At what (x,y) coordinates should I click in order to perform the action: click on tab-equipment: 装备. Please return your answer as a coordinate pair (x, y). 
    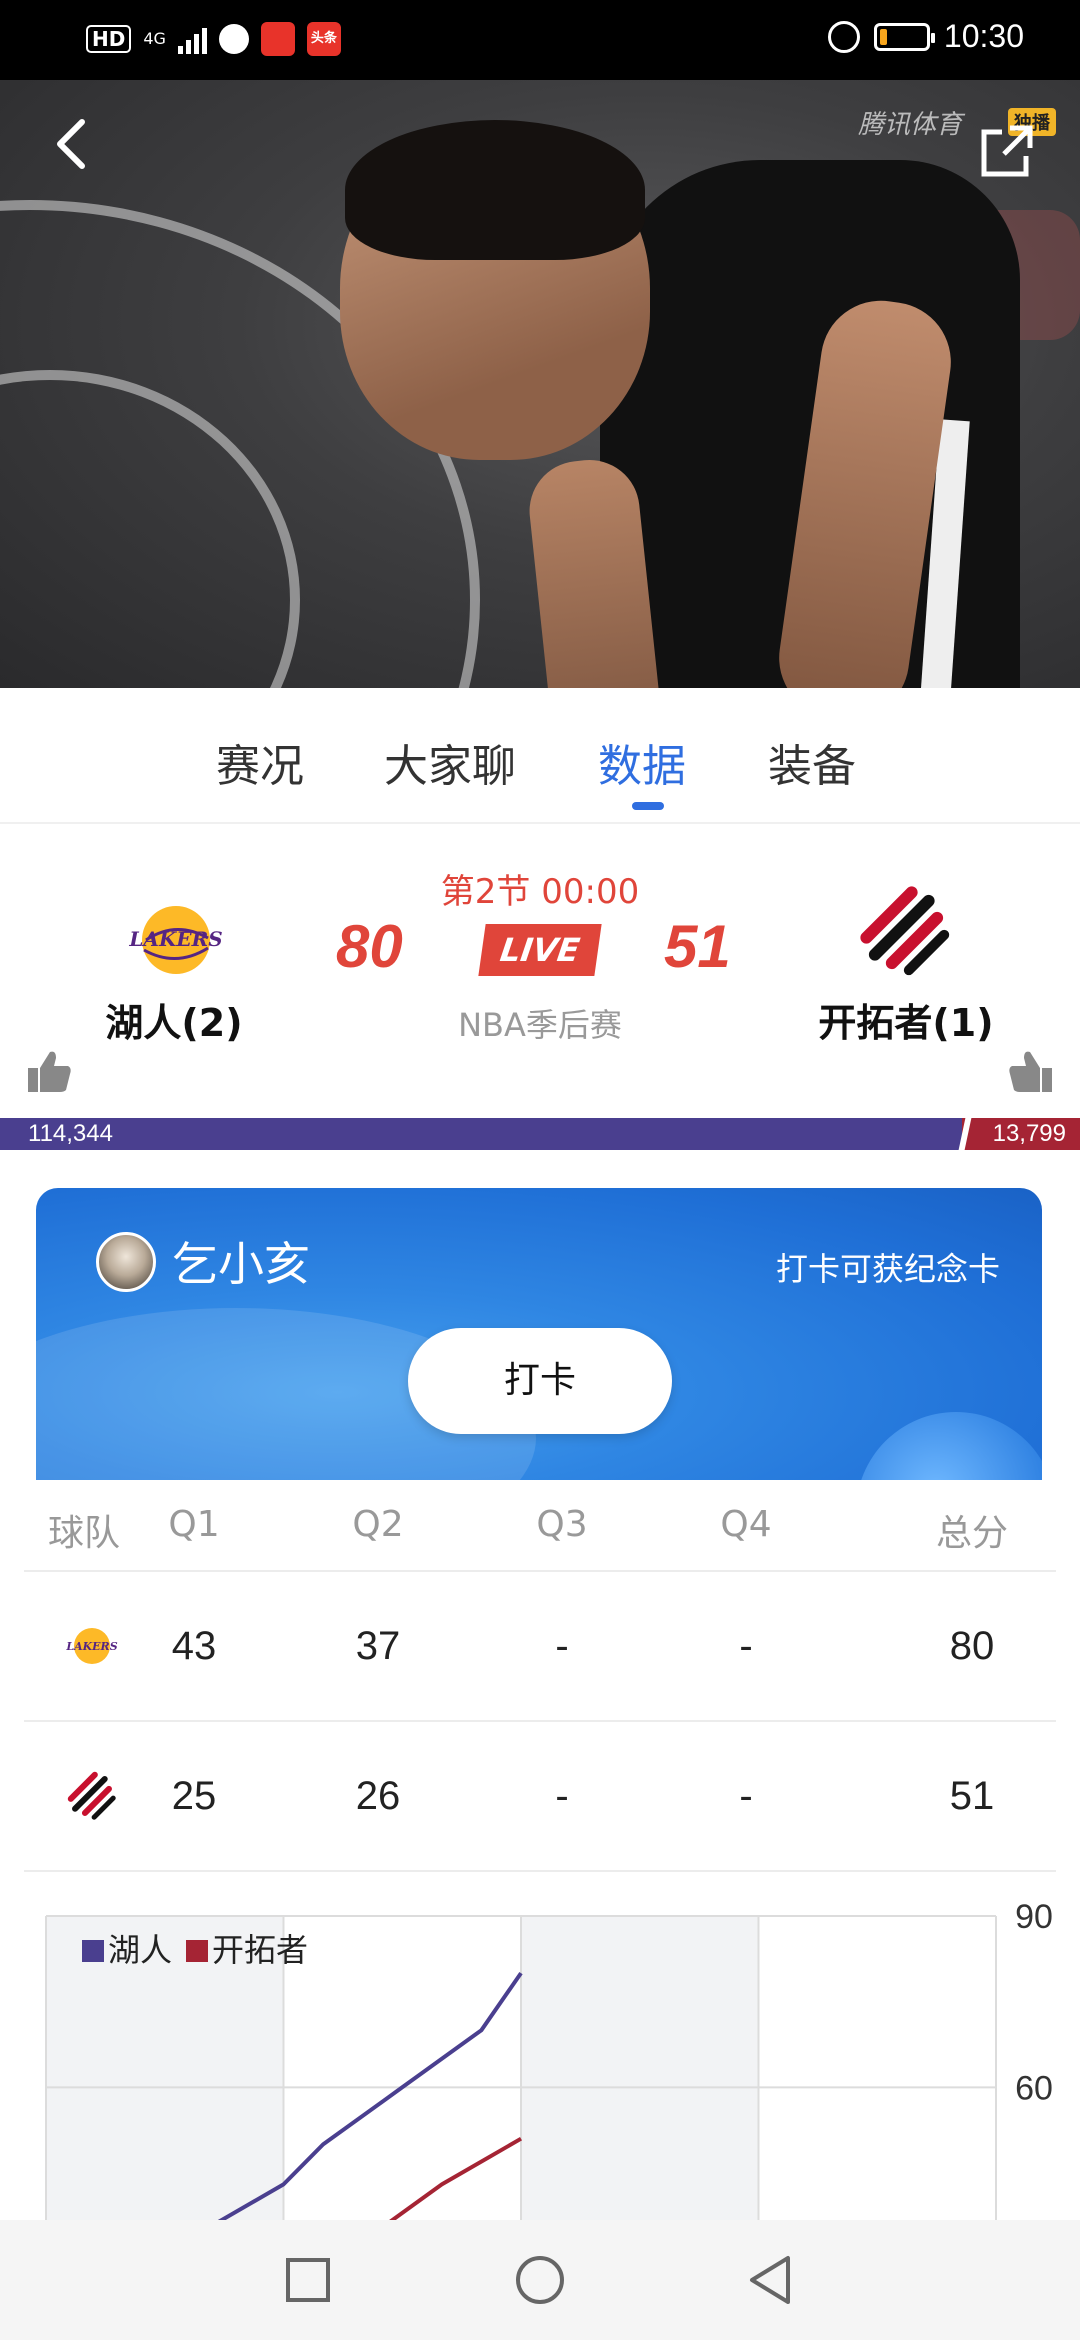
    Looking at the image, I should click on (812, 762).